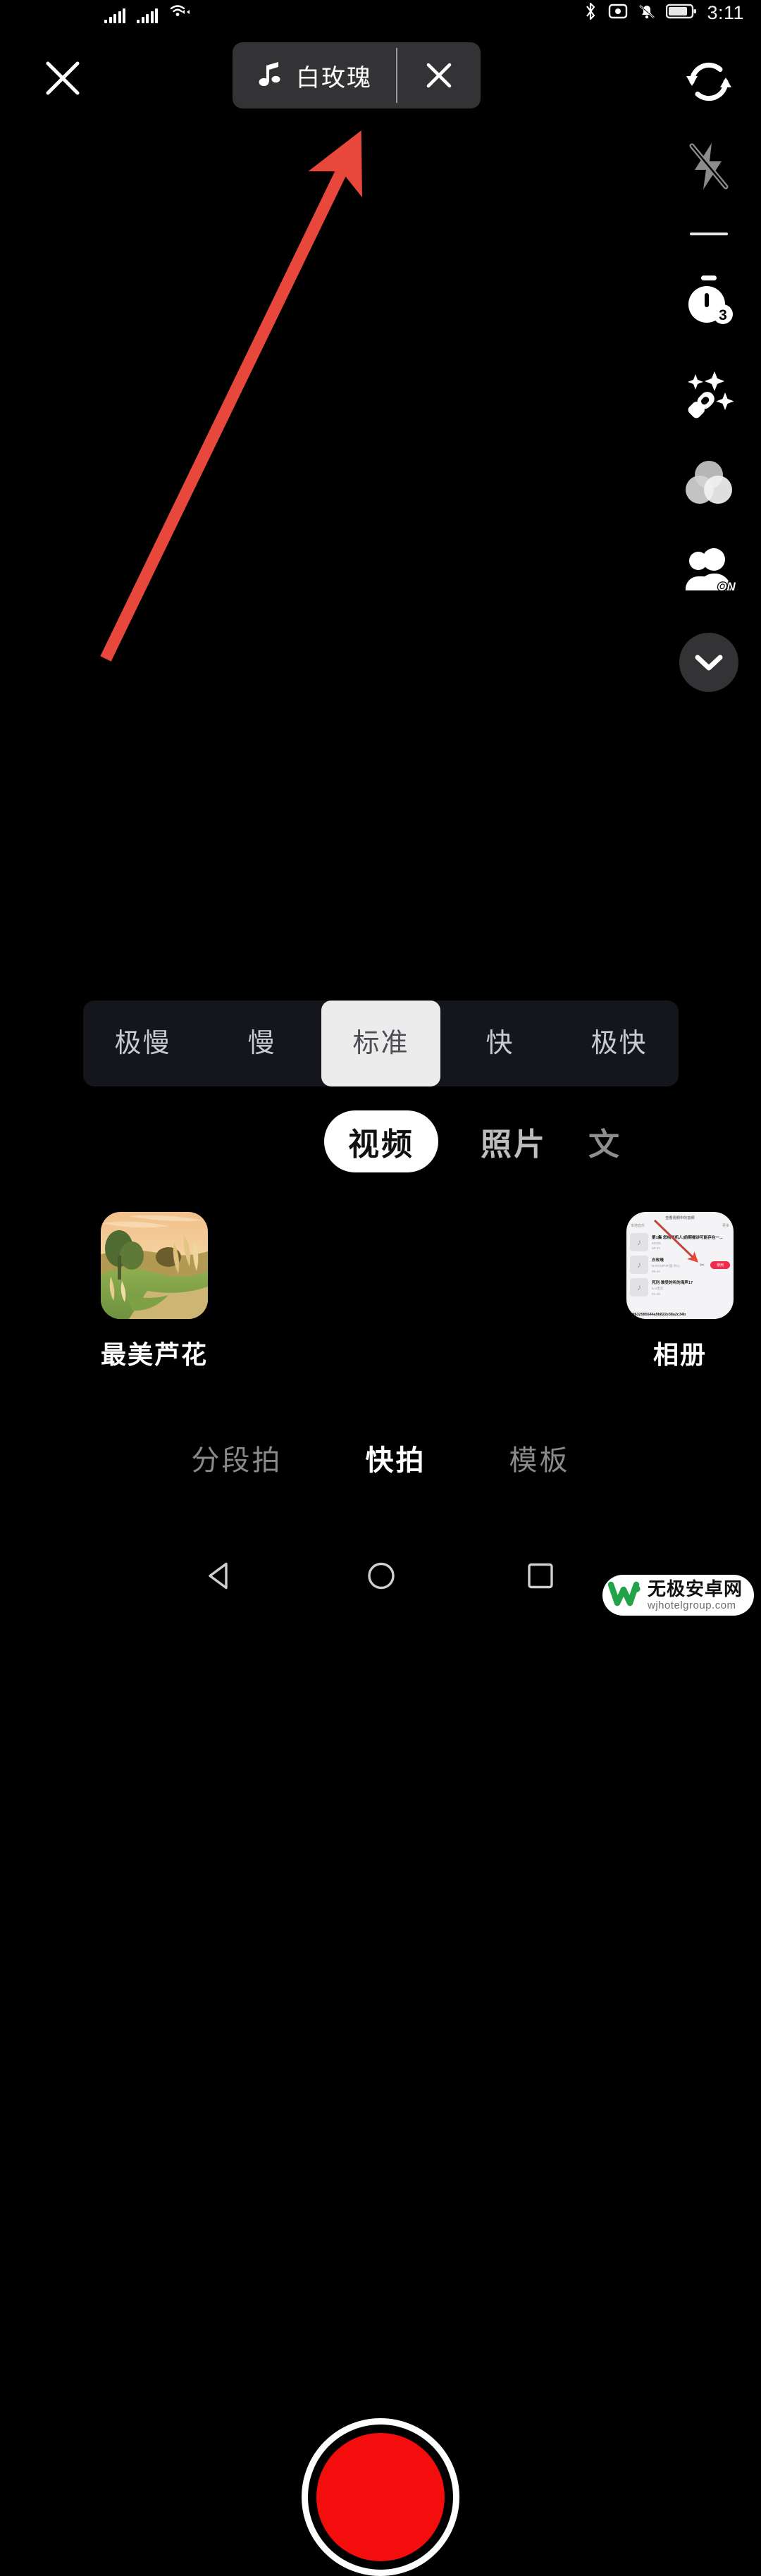 The image size is (761, 2576). Describe the element at coordinates (380, 16) in the screenshot. I see `status-bar: 3:11` at that location.